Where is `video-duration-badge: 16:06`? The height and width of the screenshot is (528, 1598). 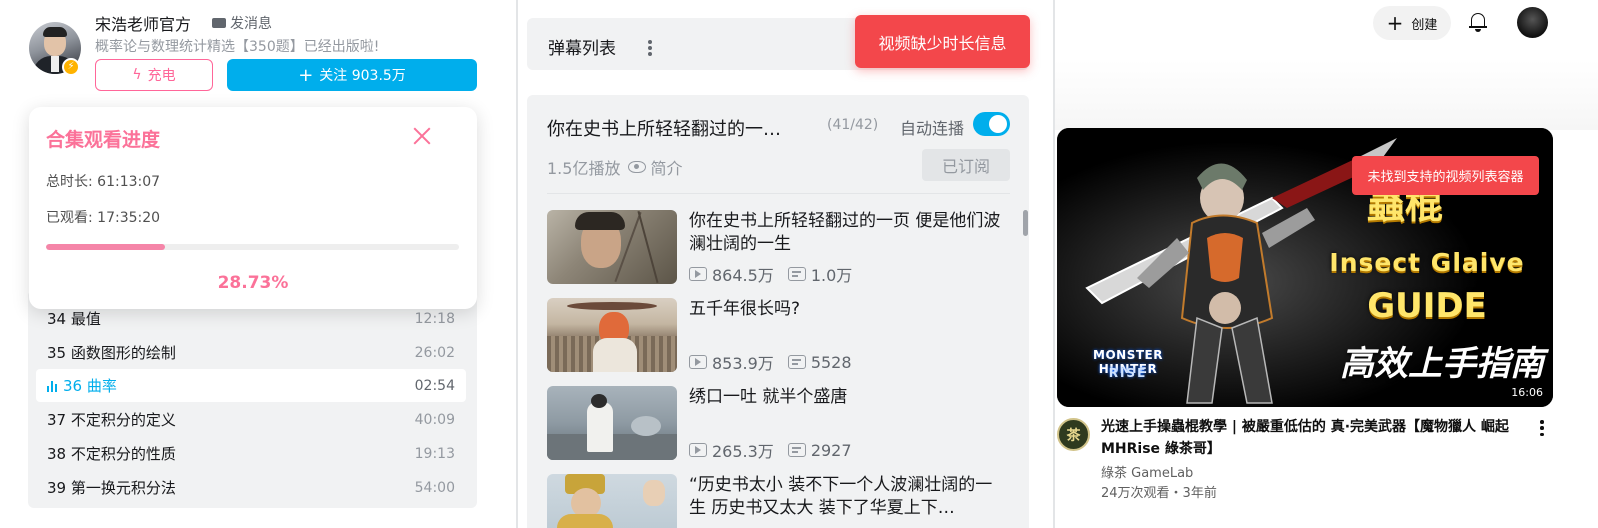
video-duration-badge: 16:06 is located at coordinates (1527, 392).